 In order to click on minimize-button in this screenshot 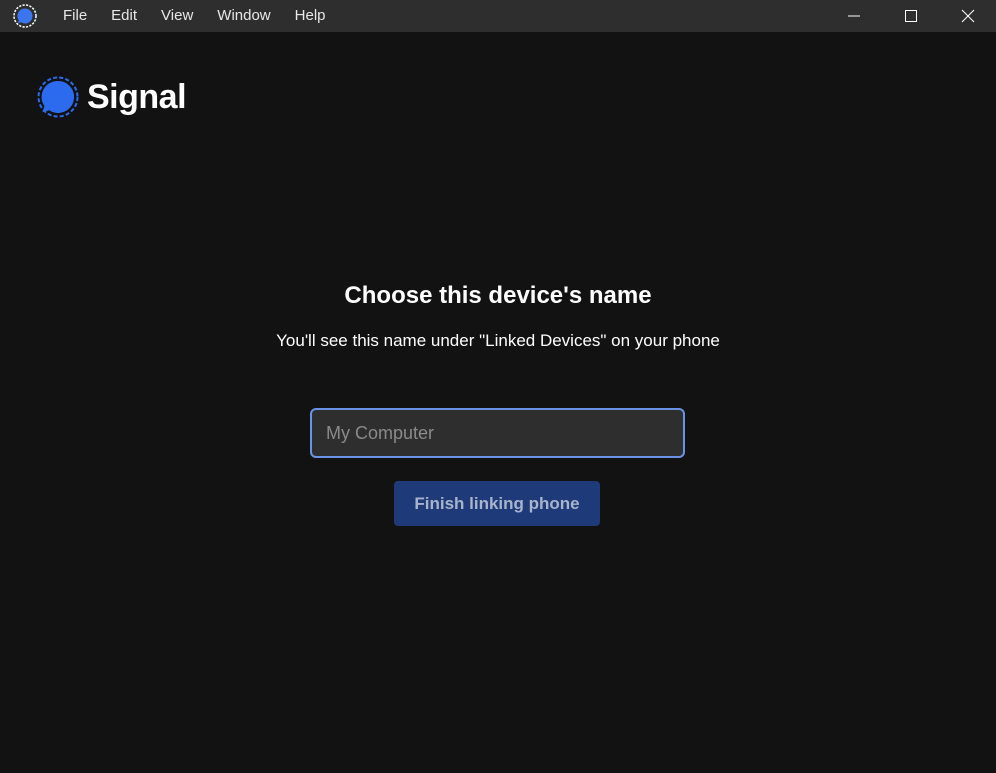, I will do `click(853, 16)`.